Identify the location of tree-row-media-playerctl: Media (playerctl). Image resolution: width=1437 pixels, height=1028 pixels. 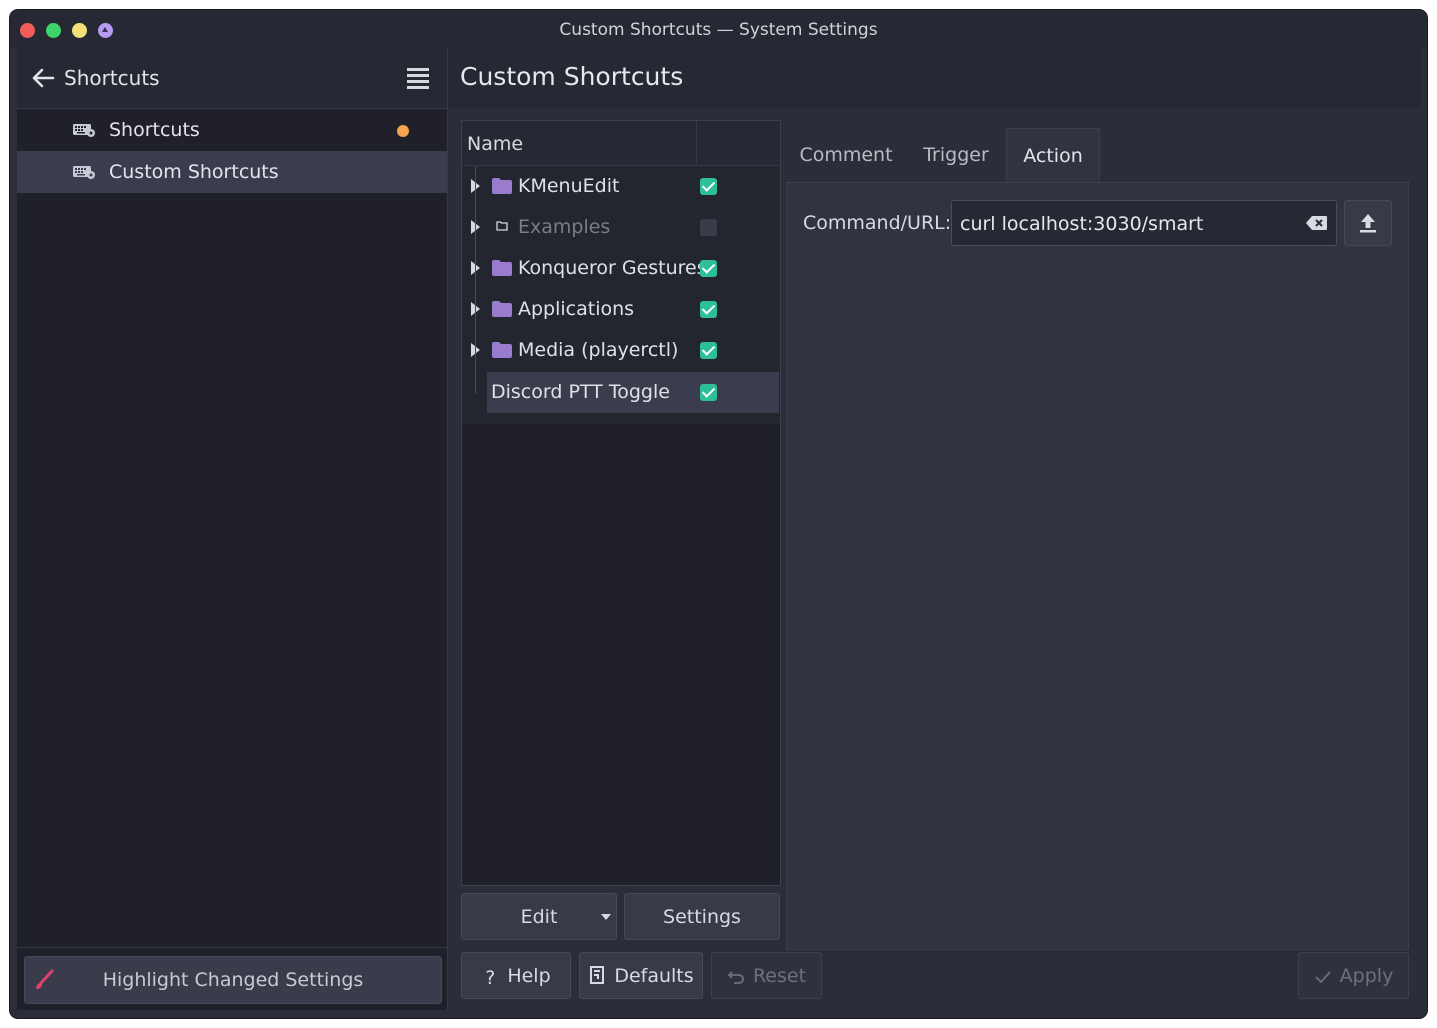
(621, 350).